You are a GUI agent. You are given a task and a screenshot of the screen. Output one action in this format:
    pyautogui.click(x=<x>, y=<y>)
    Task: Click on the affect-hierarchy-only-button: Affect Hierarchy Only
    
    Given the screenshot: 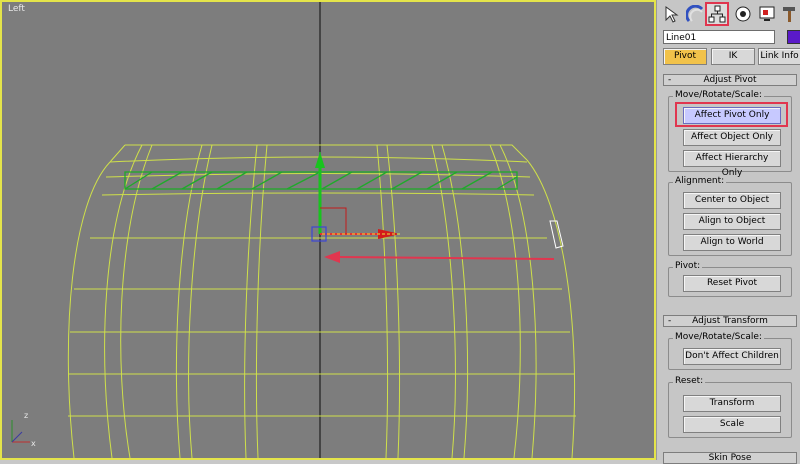 What is the action you would take?
    pyautogui.click(x=732, y=164)
    